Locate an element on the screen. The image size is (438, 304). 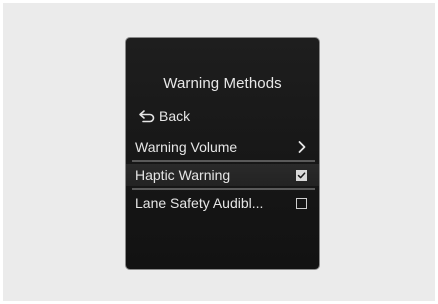
haptic-warning-checkbox is located at coordinates (301, 175).